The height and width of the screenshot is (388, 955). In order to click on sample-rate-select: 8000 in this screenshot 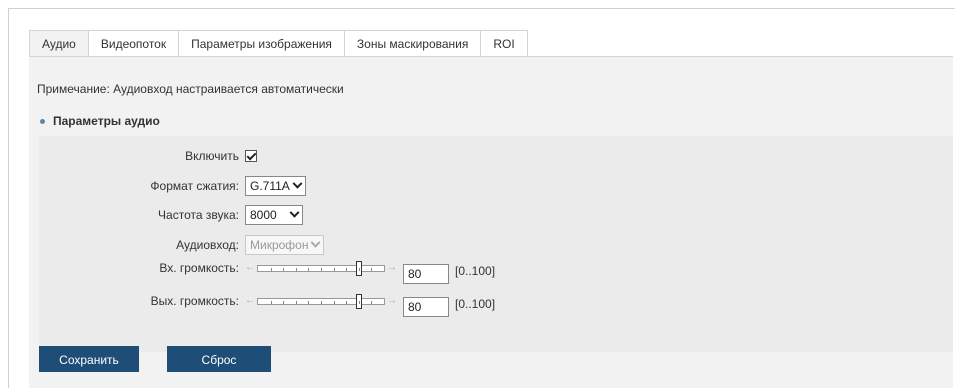, I will do `click(274, 215)`.